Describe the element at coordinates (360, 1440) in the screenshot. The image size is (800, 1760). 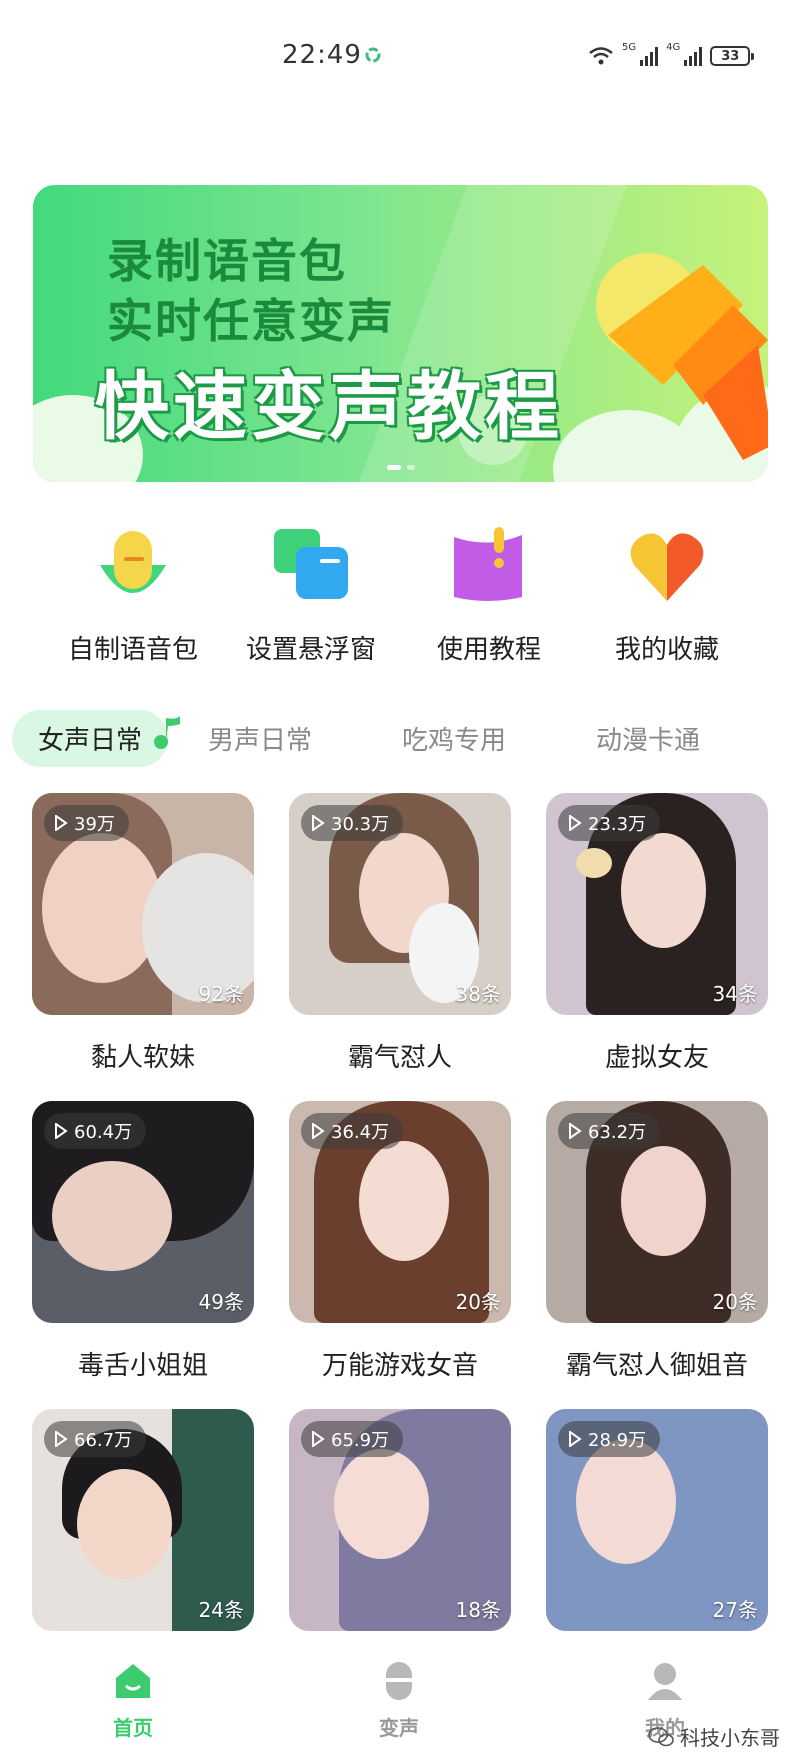
I see `play-count: 65.9万` at that location.